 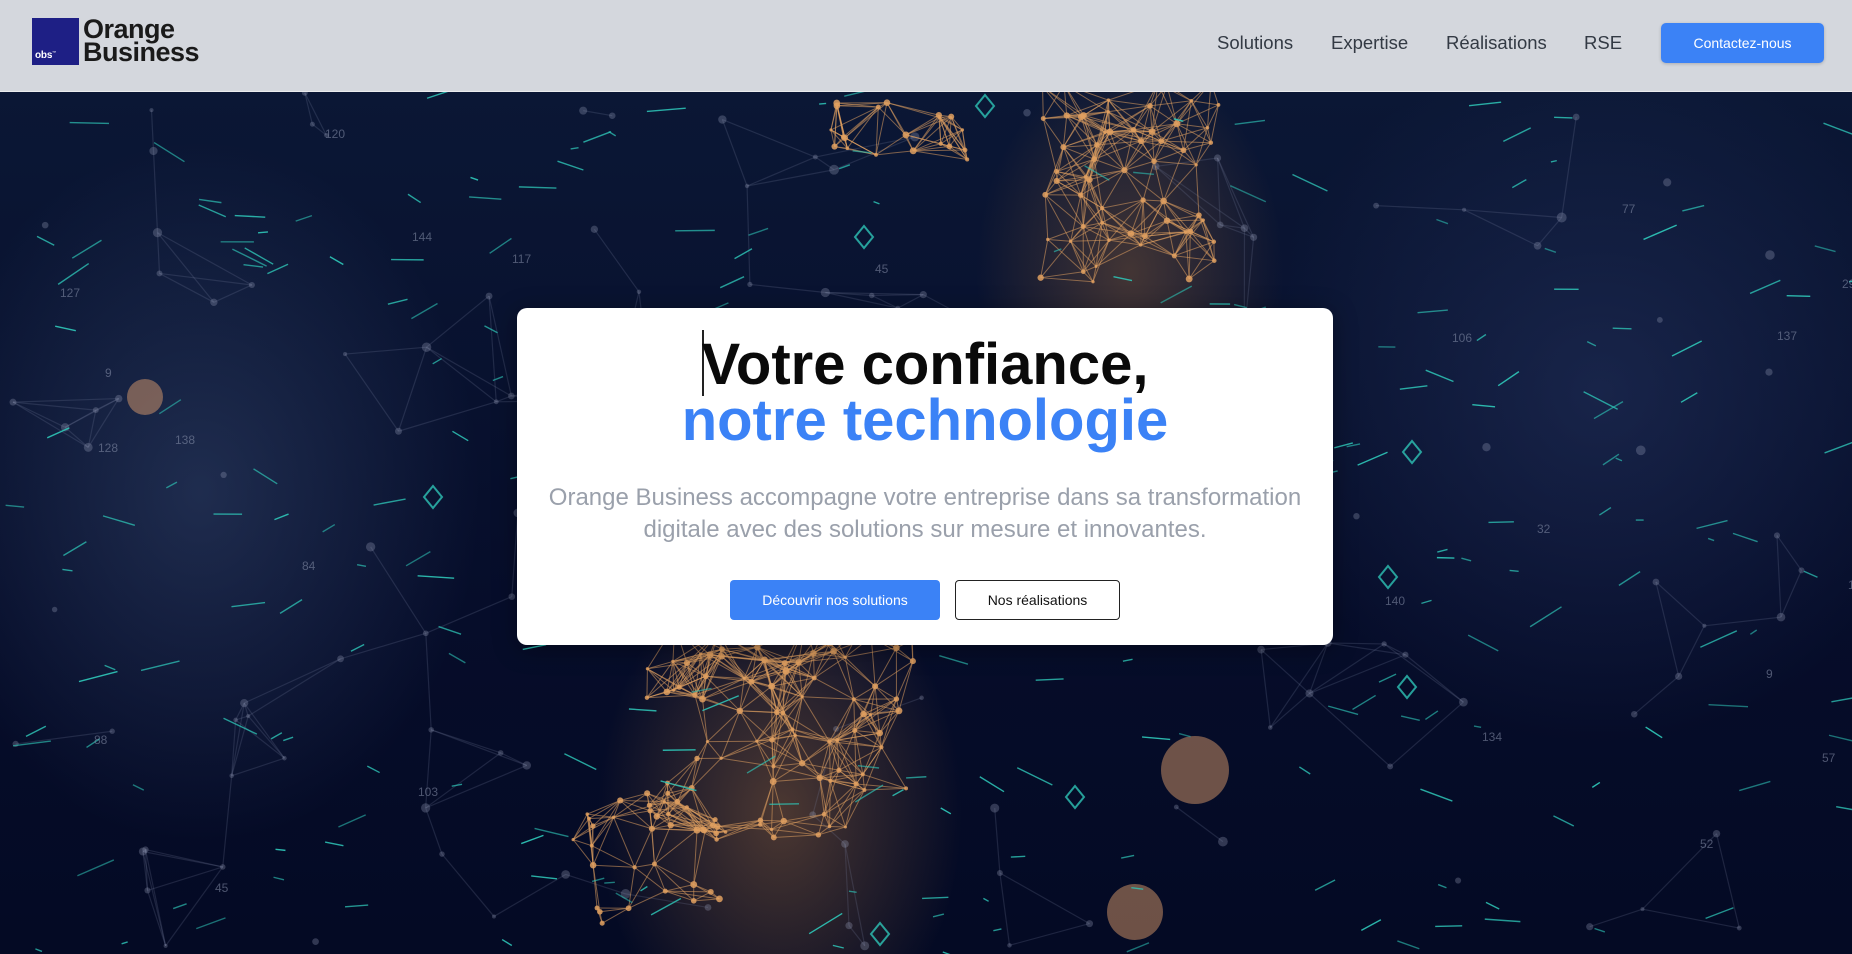 I want to click on nav-item-rse: RSE, so click(x=1603, y=43).